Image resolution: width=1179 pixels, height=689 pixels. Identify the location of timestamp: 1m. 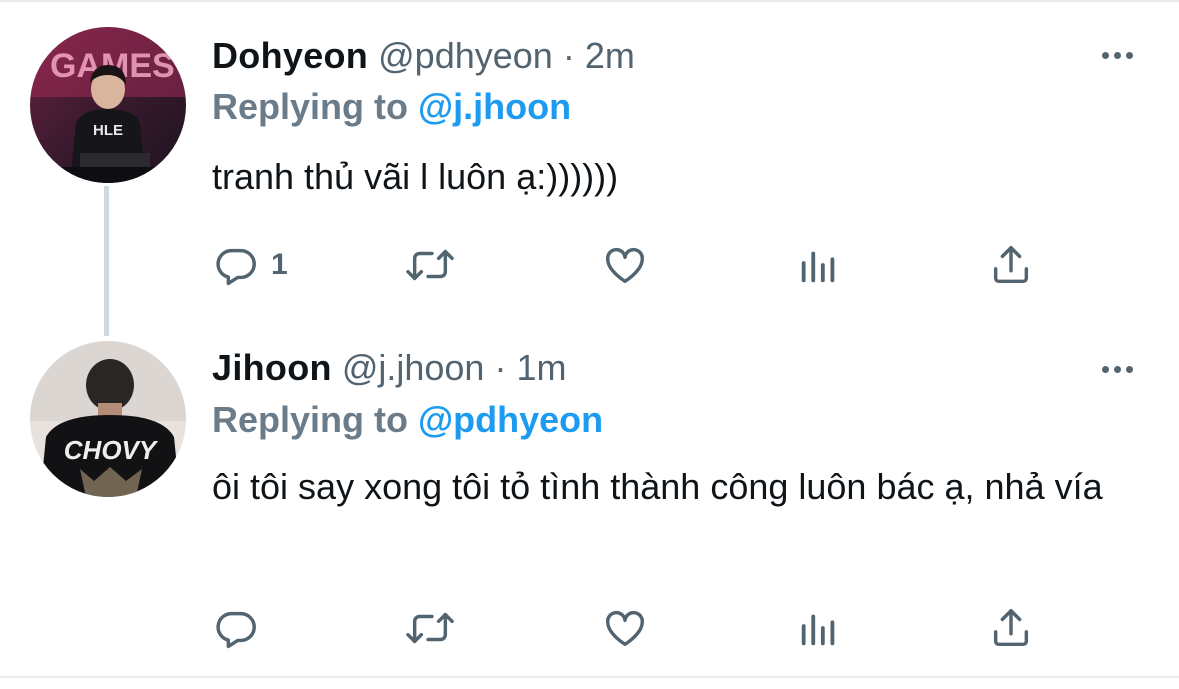
(541, 367).